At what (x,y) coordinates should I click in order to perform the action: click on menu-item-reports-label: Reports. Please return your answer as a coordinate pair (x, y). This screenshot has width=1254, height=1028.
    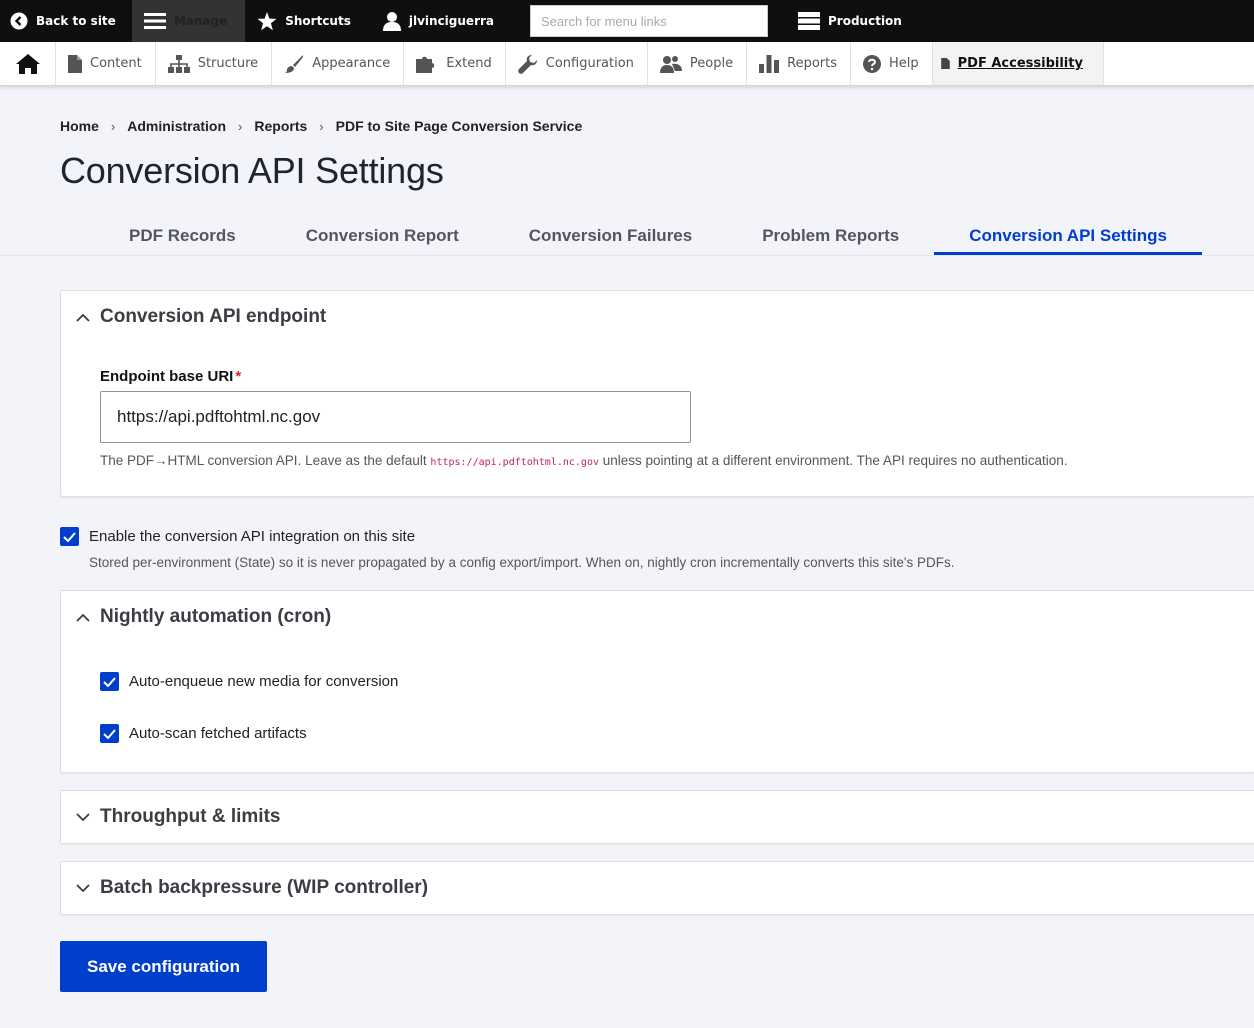
    Looking at the image, I should click on (812, 63).